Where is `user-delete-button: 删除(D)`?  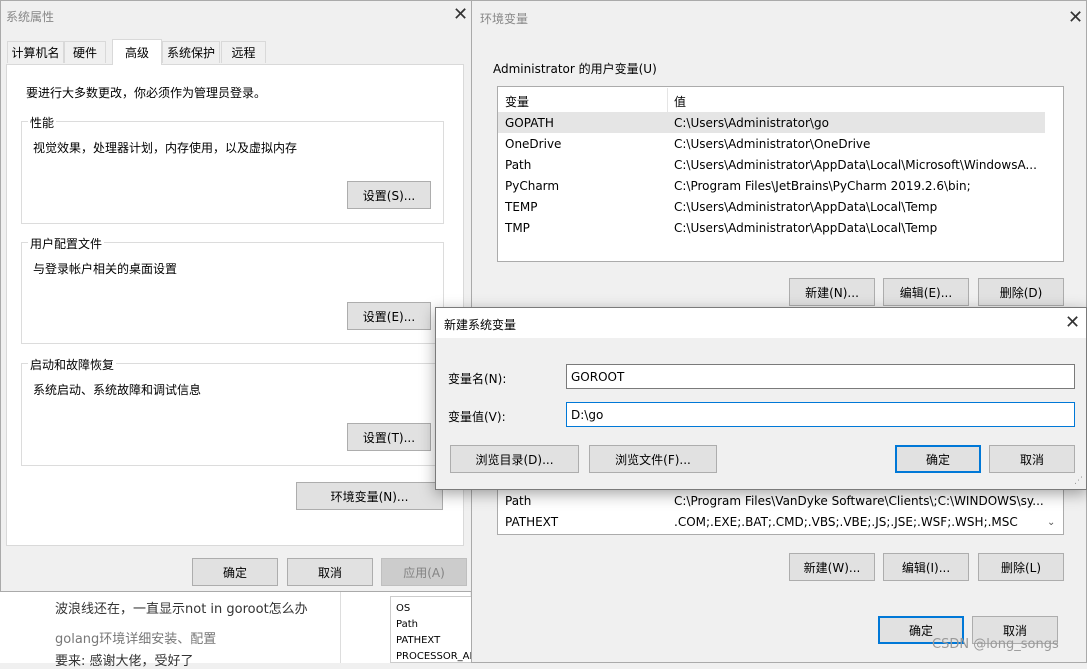 user-delete-button: 删除(D) is located at coordinates (1021, 292).